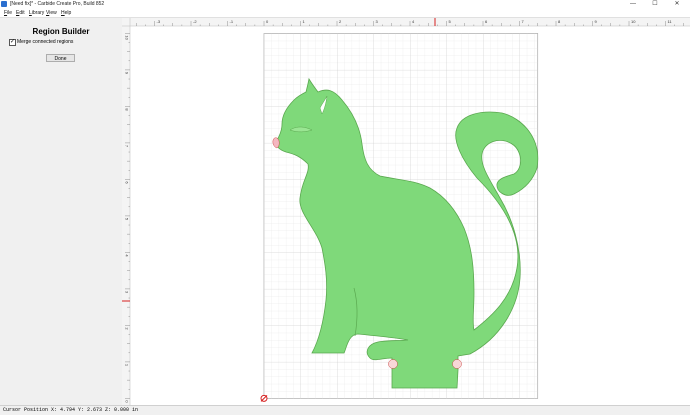 The width and height of the screenshot is (690, 415). I want to click on panel-title: Region Builder, so click(61, 31).